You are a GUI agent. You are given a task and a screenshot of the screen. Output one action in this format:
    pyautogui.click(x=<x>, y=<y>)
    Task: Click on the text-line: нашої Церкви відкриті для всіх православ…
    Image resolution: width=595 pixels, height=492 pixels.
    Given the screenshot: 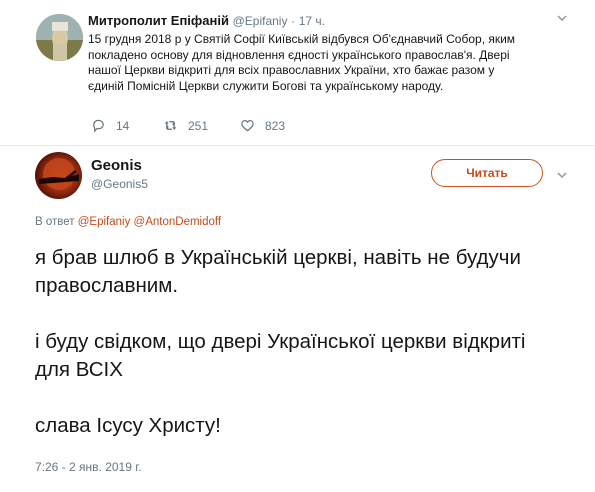 What is the action you would take?
    pyautogui.click(x=291, y=70)
    